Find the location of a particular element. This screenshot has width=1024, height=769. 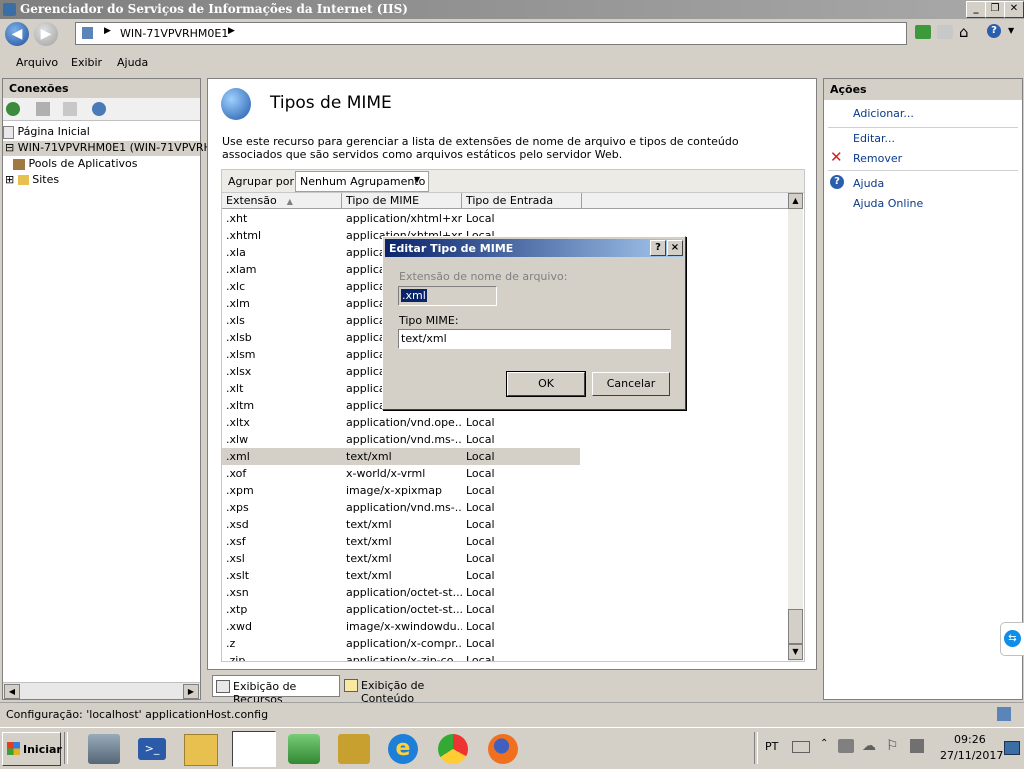

cloud-icon: ☁ is located at coordinates (869, 746).